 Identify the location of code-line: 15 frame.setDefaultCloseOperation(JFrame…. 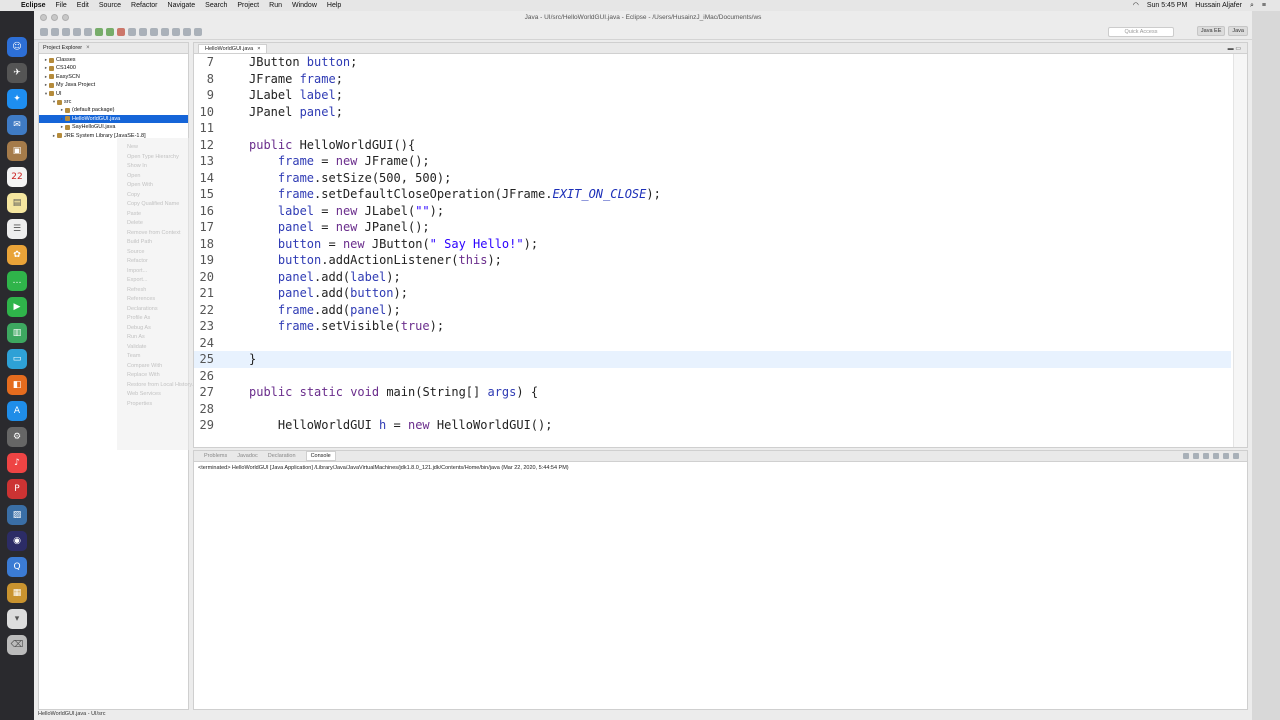
(712, 194).